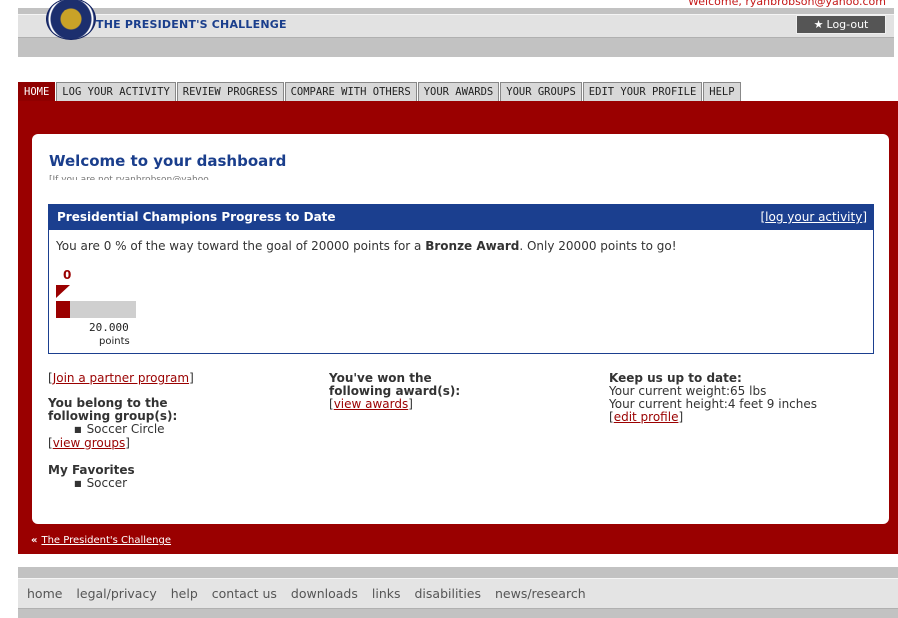  Describe the element at coordinates (121, 484) in the screenshot. I see `list-item: Soccer` at that location.